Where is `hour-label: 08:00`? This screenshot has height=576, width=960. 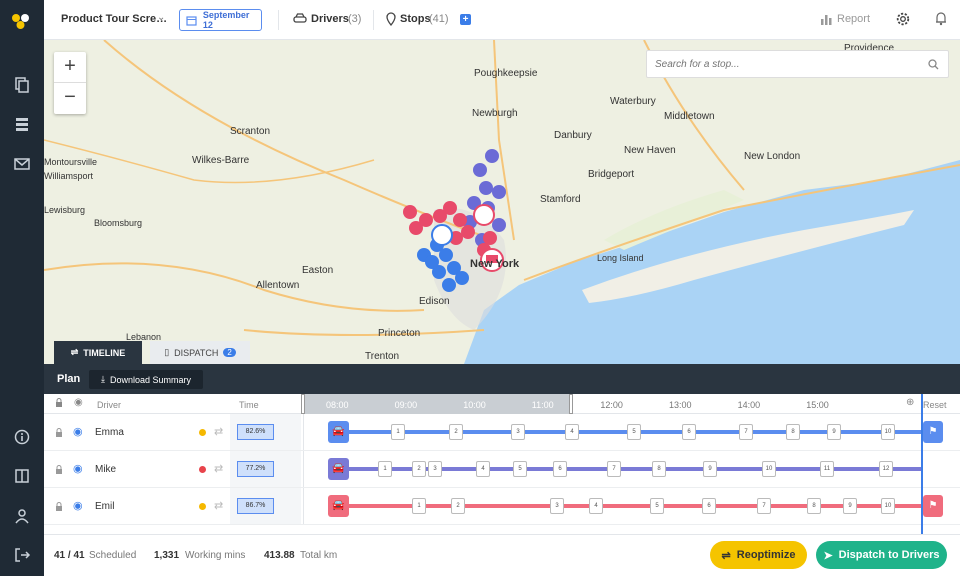 hour-label: 08:00 is located at coordinates (337, 405).